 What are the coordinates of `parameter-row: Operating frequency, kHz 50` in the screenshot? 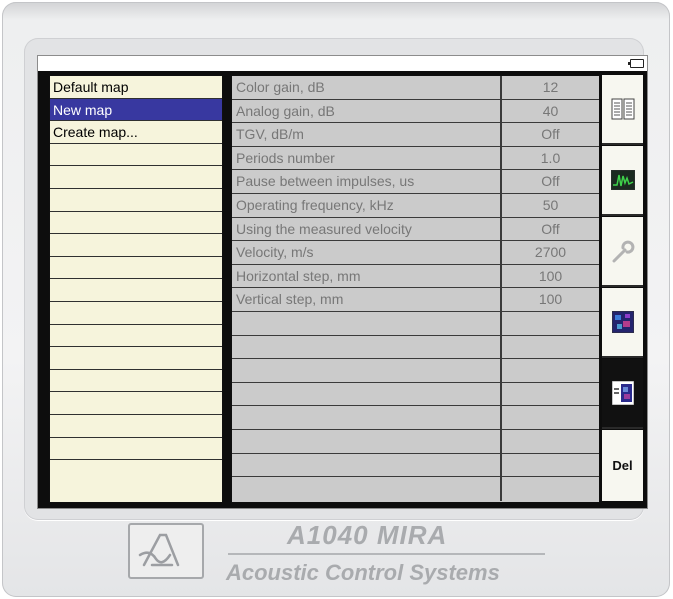 It's located at (415, 205).